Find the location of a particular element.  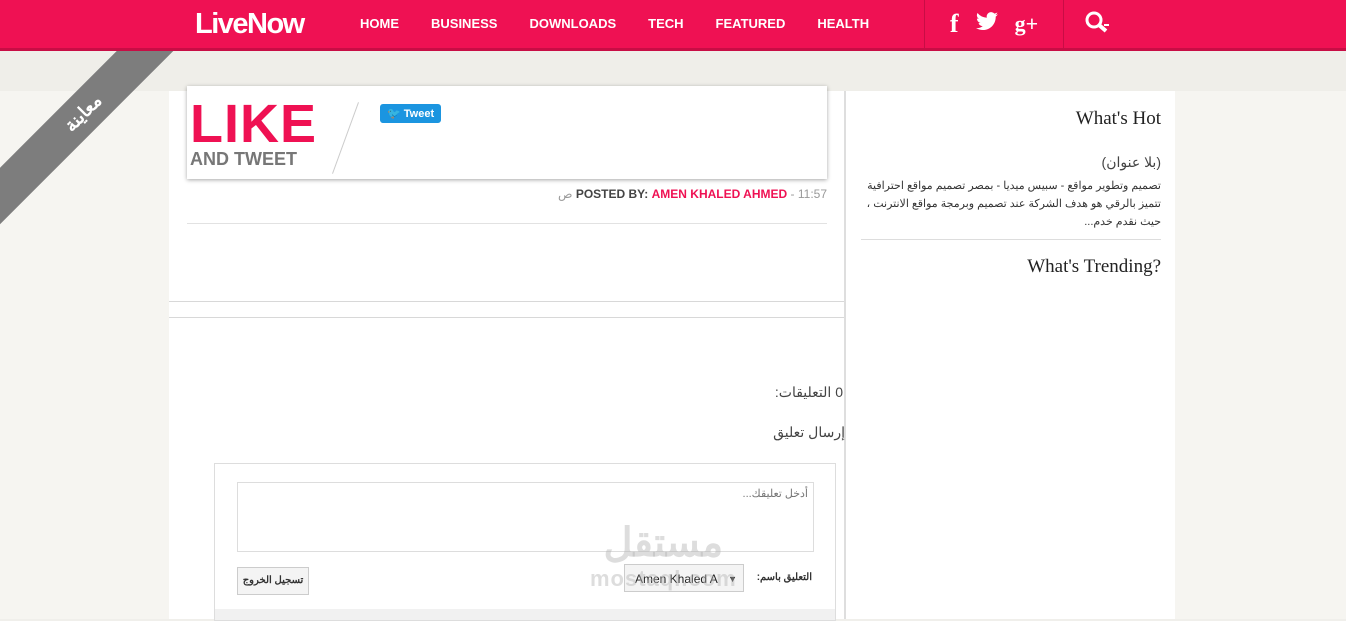

comment-form-footer is located at coordinates (525, 614).